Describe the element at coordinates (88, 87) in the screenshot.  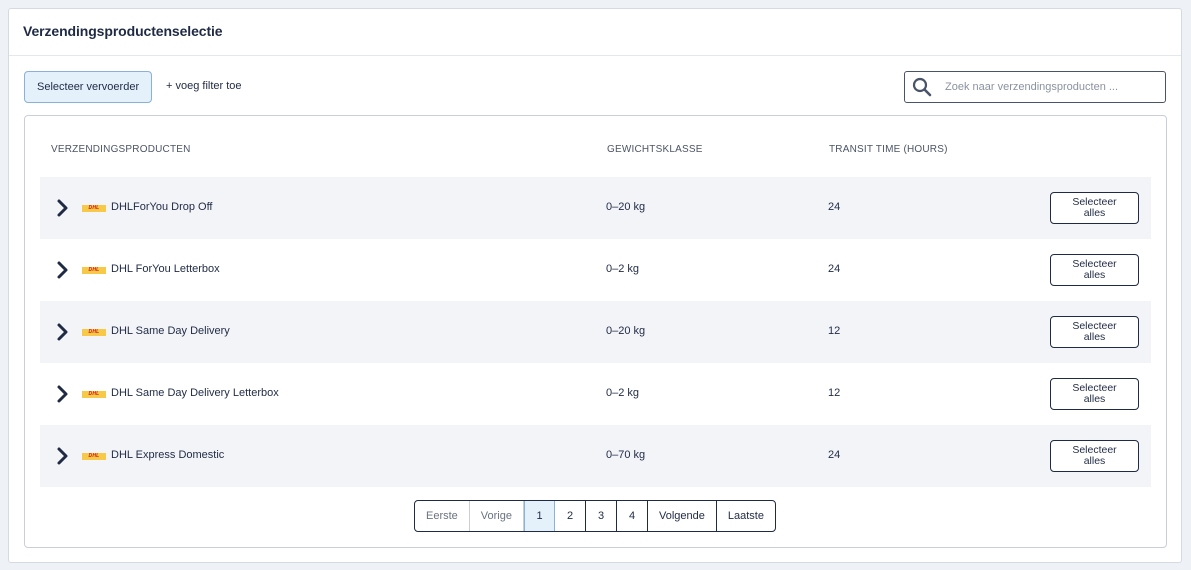
I see `select-carrier-button: Selecteer vervoerder` at that location.